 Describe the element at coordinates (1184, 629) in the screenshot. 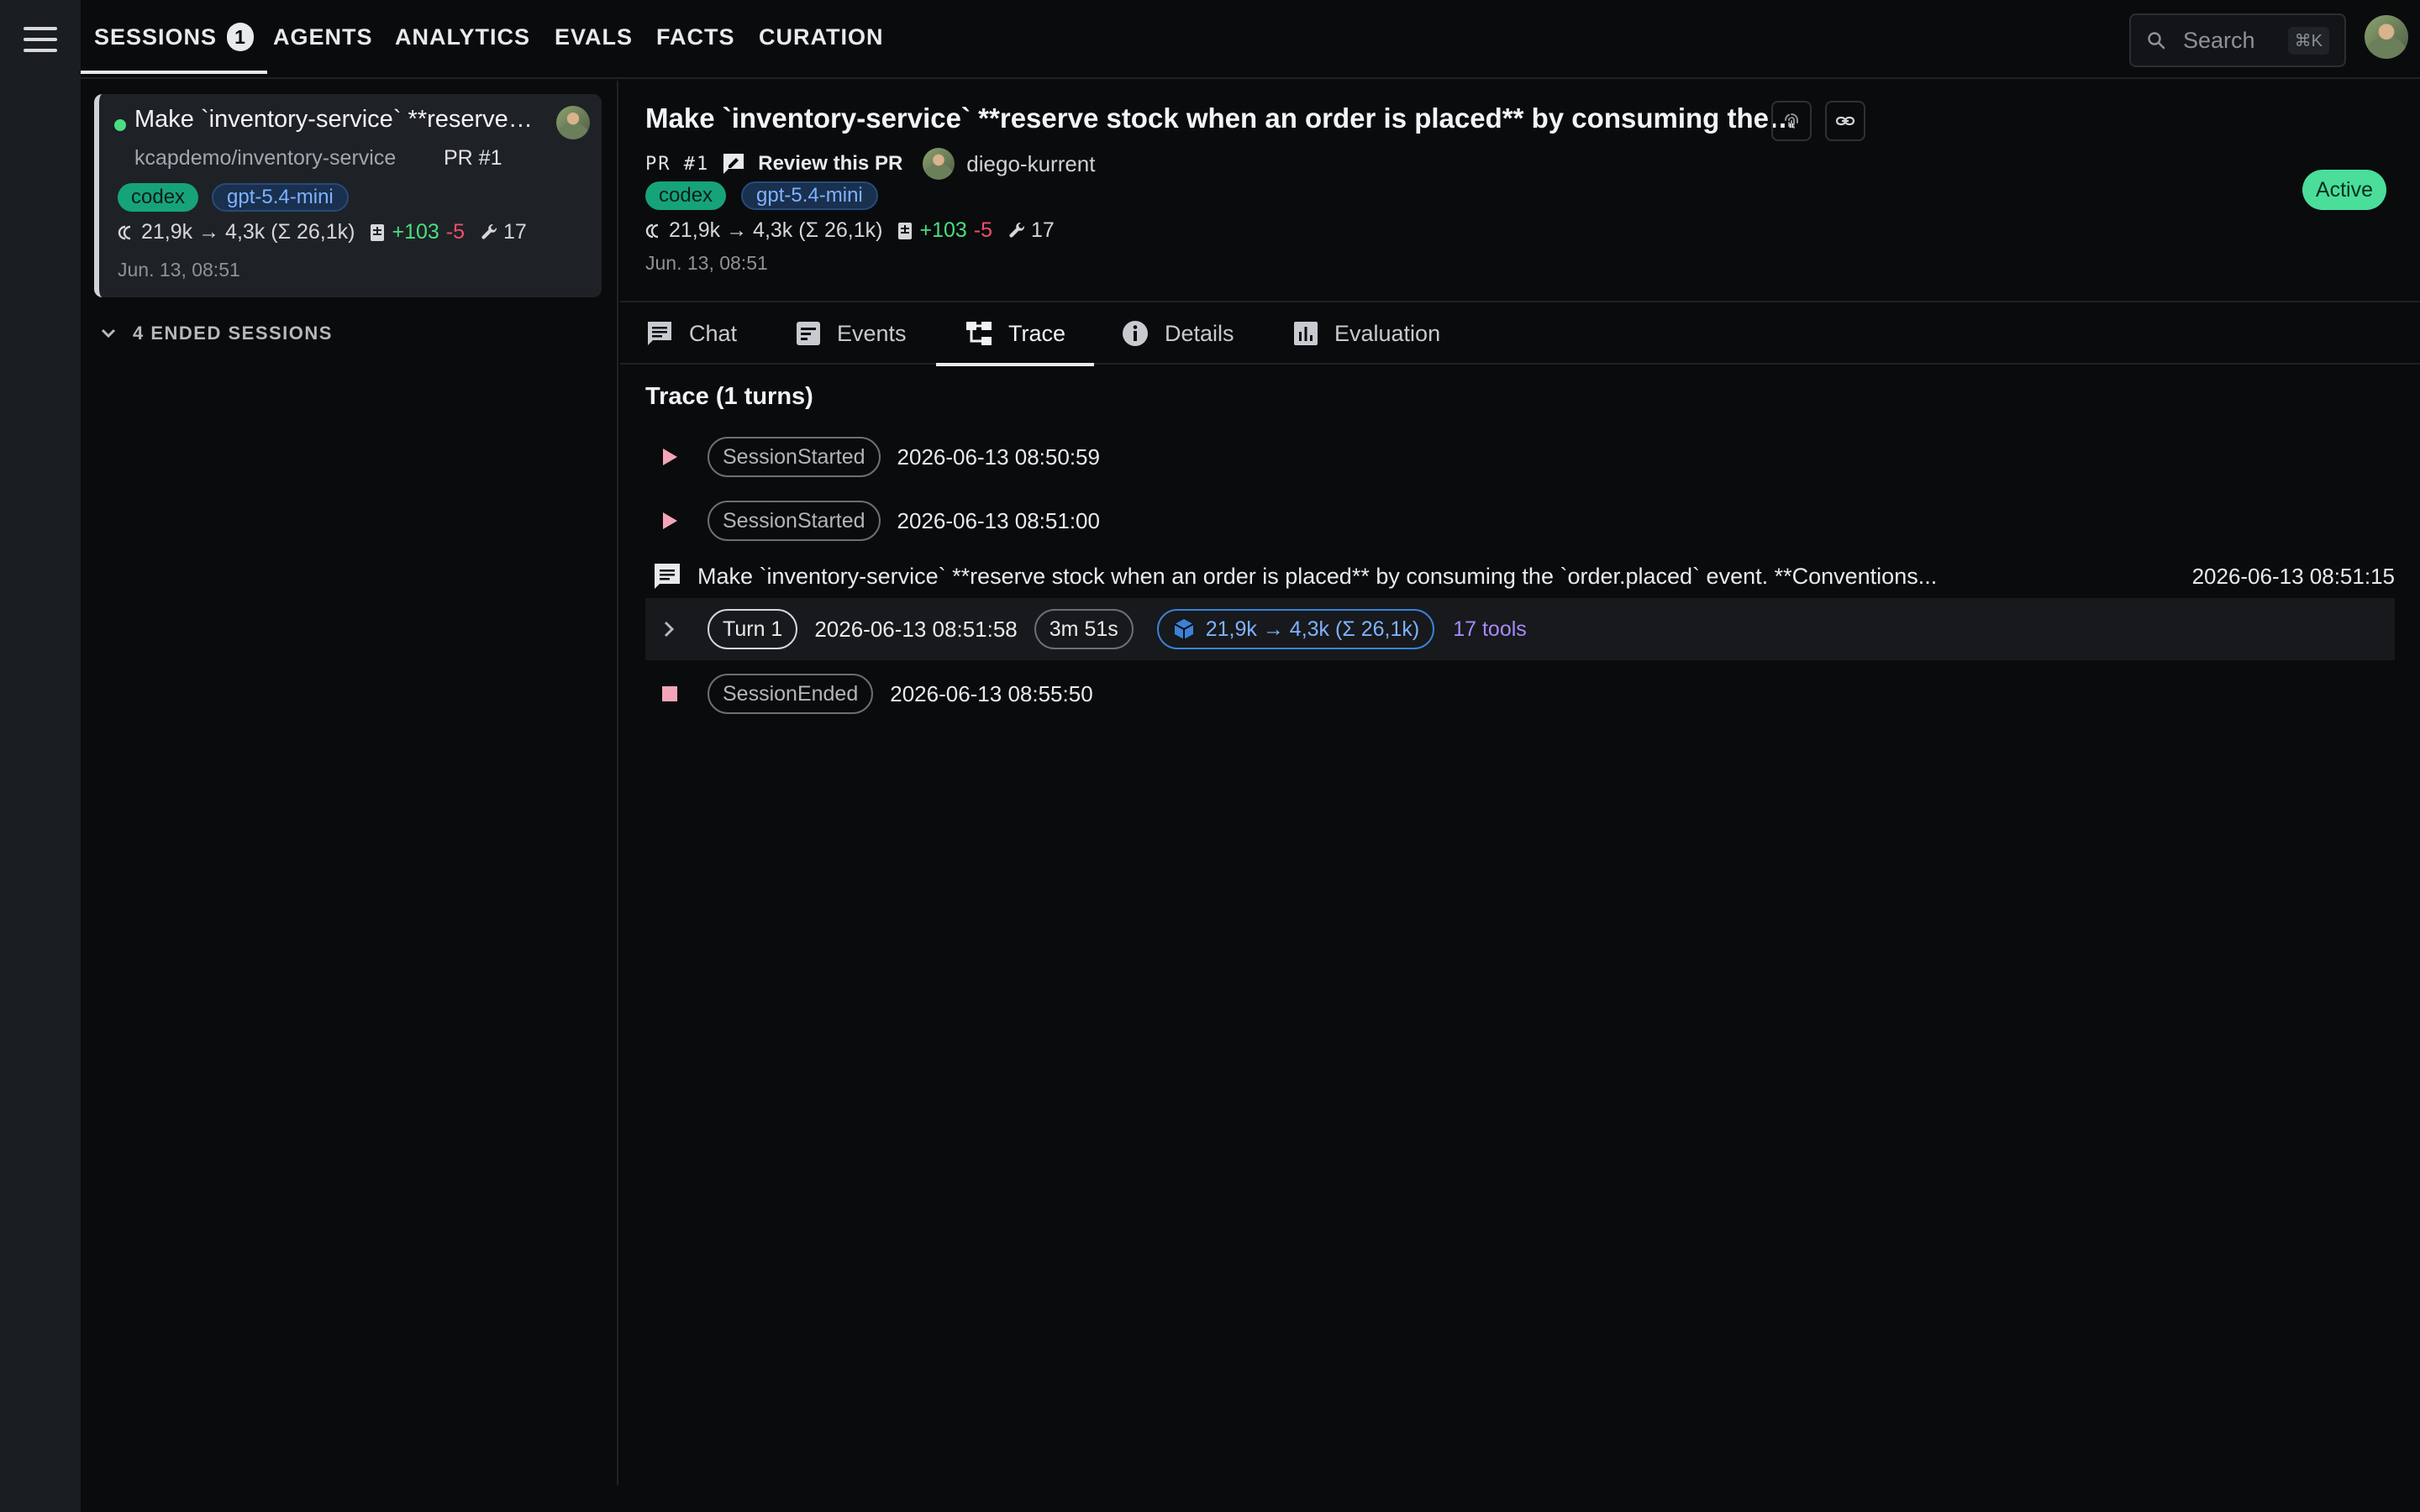

I see `cube-icon` at that location.